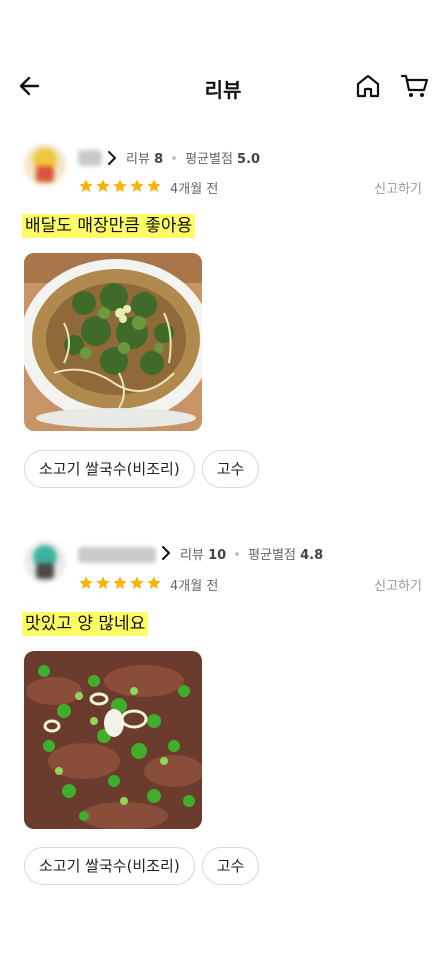 This screenshot has height=965, width=446. Describe the element at coordinates (249, 159) in the screenshot. I see `rating-avg: 5.0` at that location.